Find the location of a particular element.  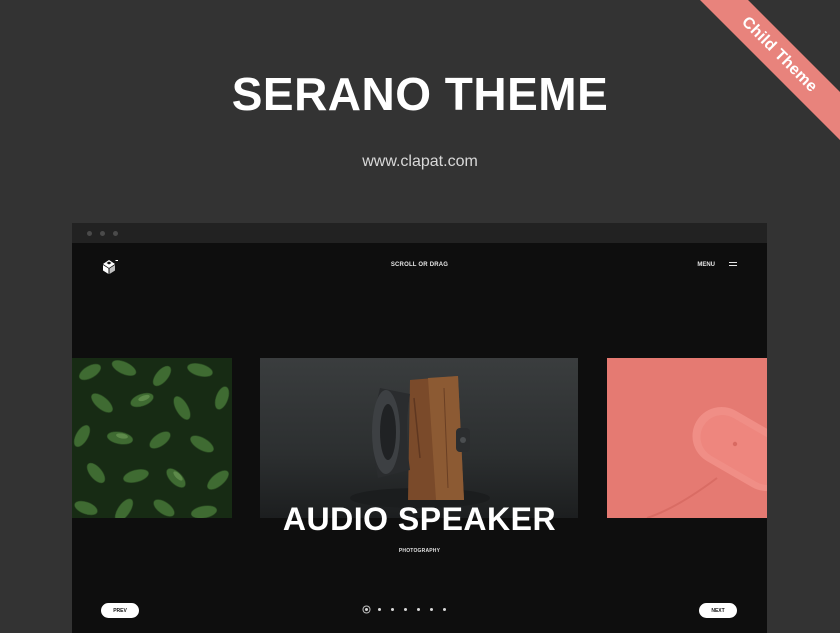

green-leaves-photo is located at coordinates (152, 438).